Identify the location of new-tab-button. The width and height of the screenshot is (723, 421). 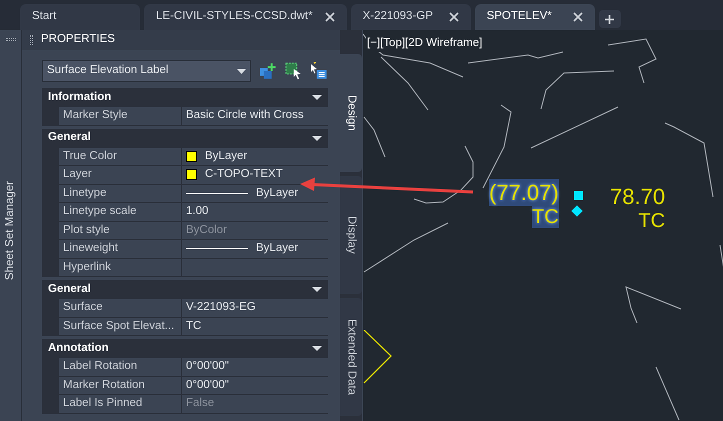
(609, 19).